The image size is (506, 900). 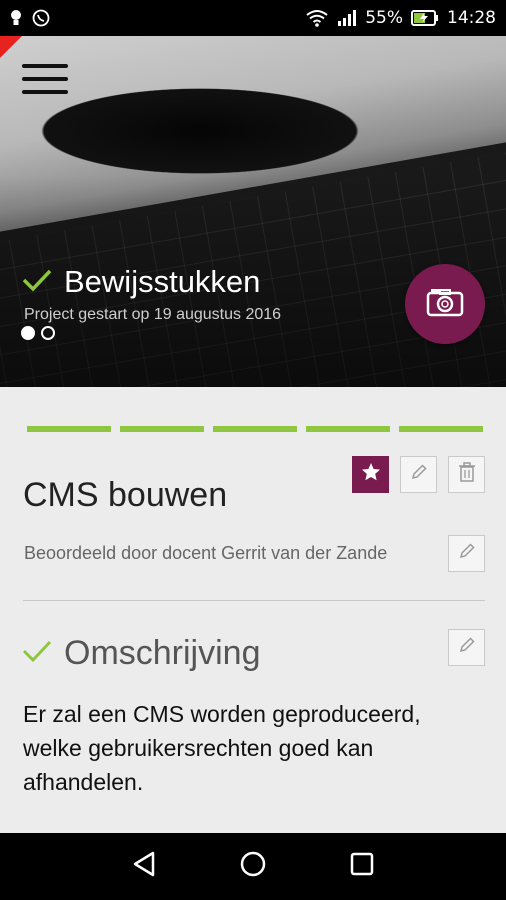 What do you see at coordinates (254, 600) in the screenshot?
I see `divider` at bounding box center [254, 600].